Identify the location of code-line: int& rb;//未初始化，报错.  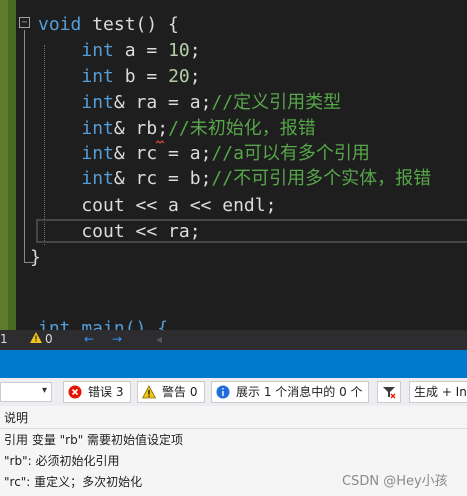
(177, 129).